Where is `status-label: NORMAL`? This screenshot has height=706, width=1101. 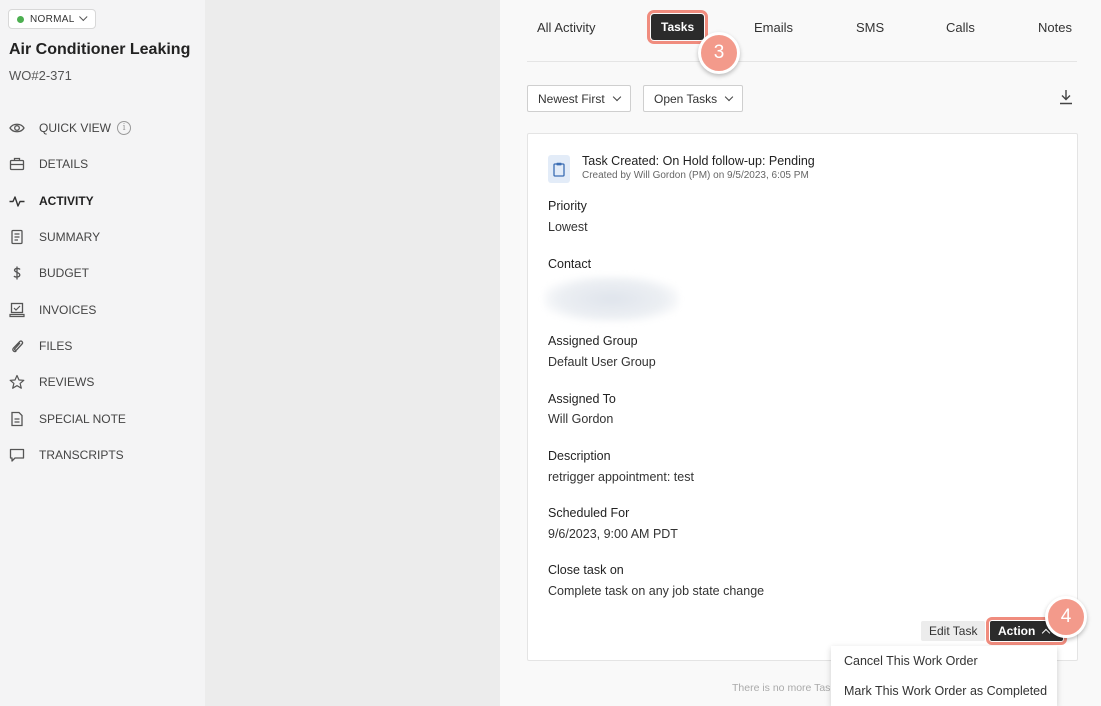 status-label: NORMAL is located at coordinates (52, 19).